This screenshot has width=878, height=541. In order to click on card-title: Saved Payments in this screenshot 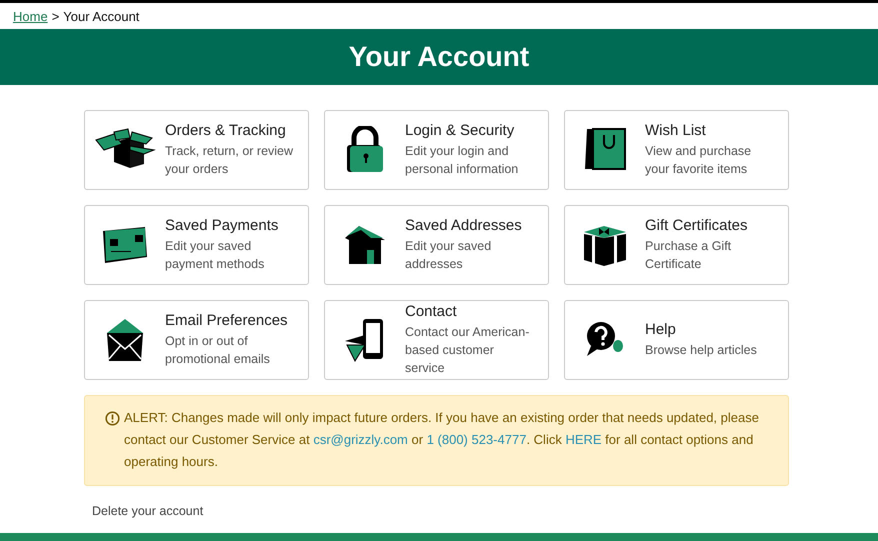, I will do `click(222, 225)`.